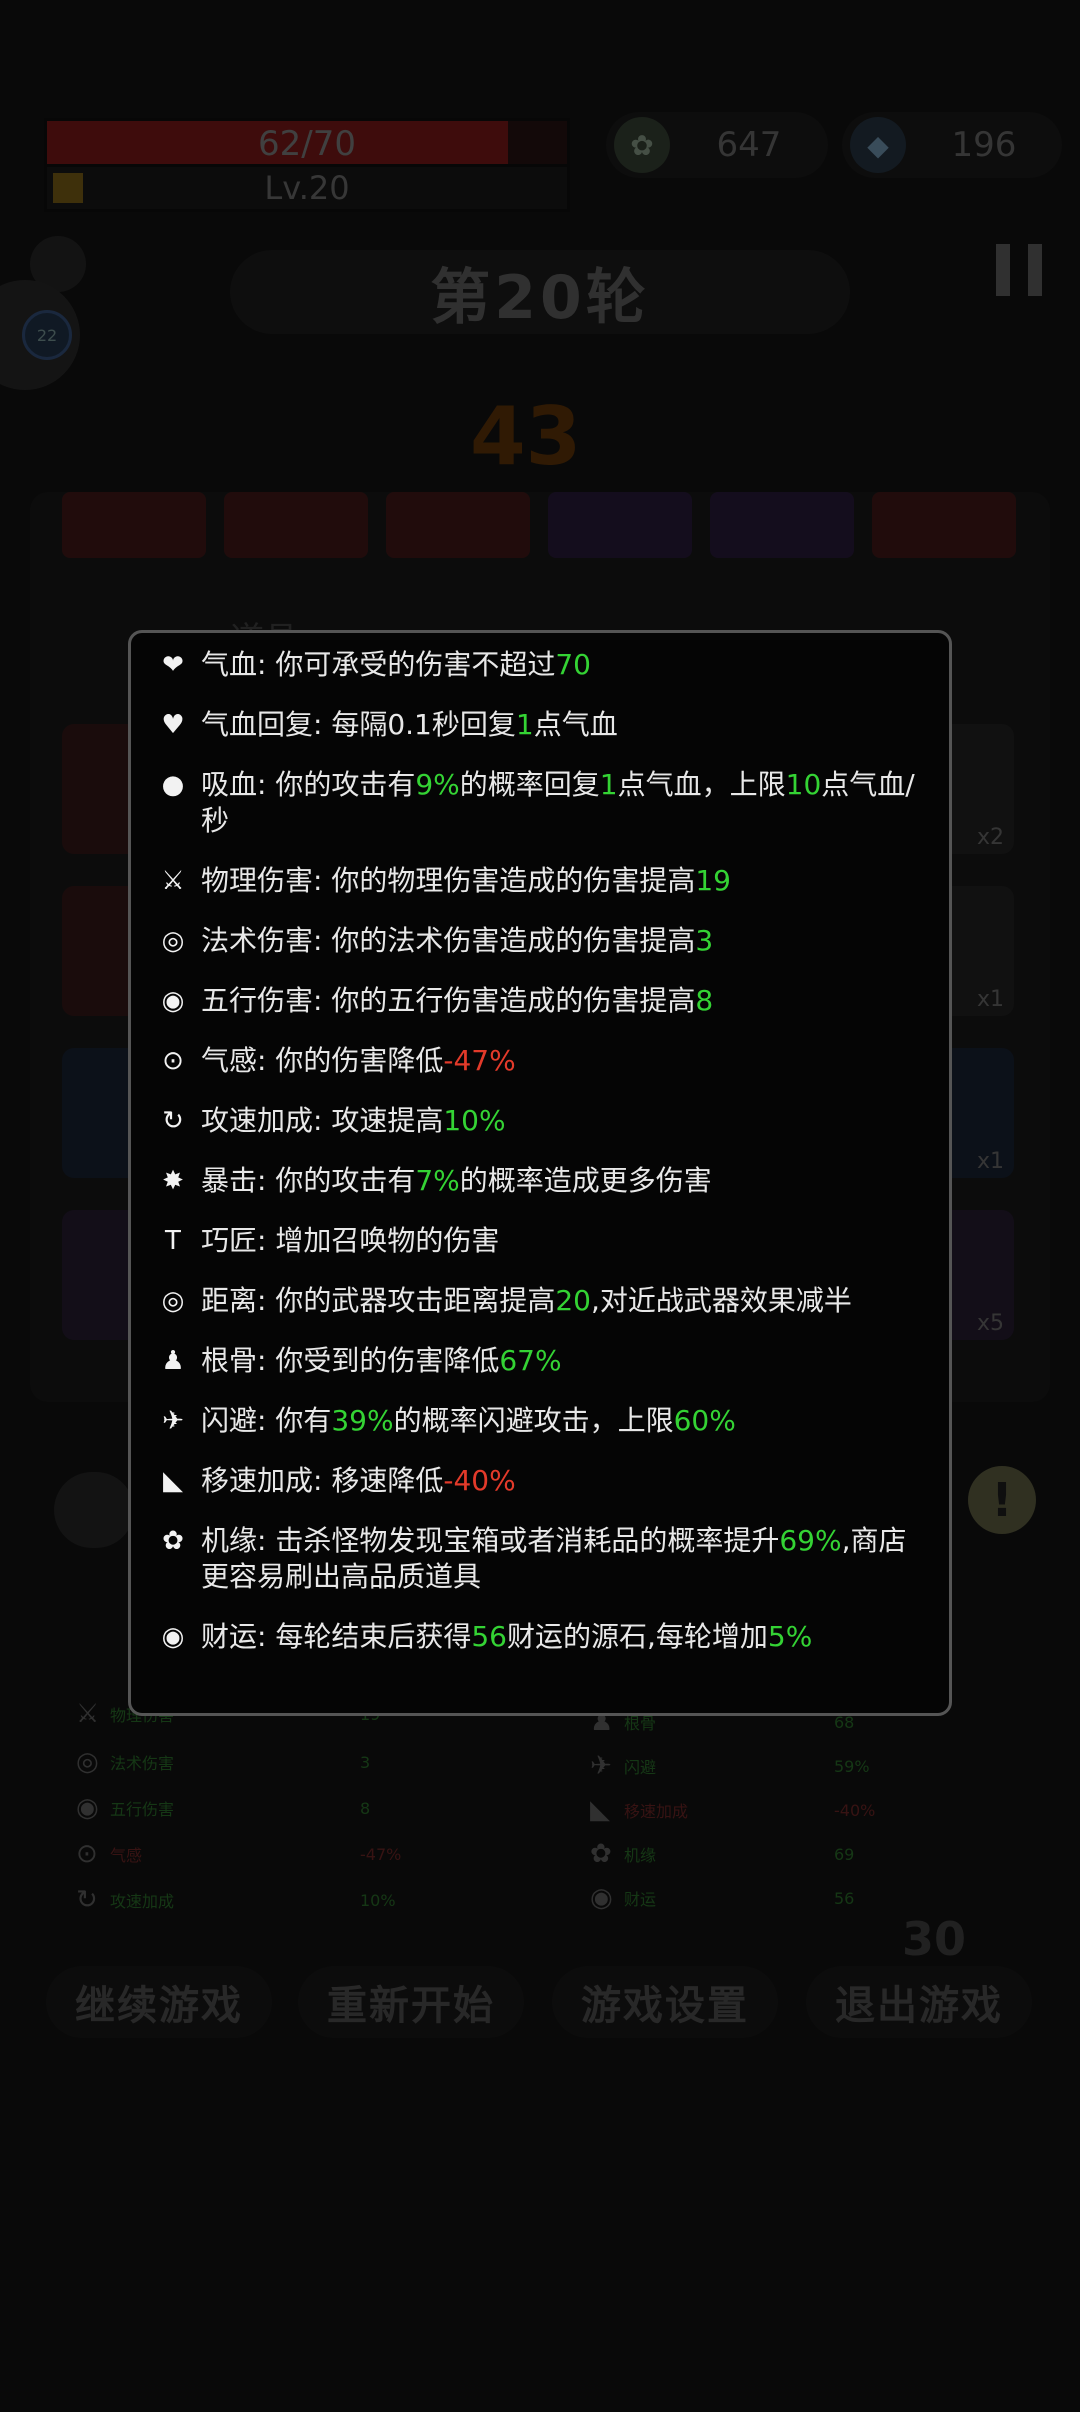  Describe the element at coordinates (173, 1001) in the screenshot. I see `five-elements-icon: ◉` at that location.